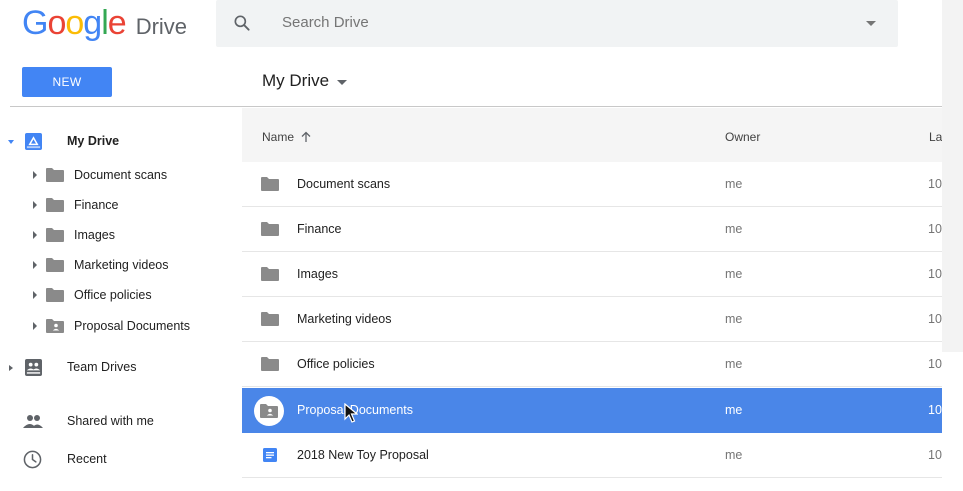  What do you see at coordinates (592, 135) in the screenshot?
I see `file-list-header: Name Owner La` at bounding box center [592, 135].